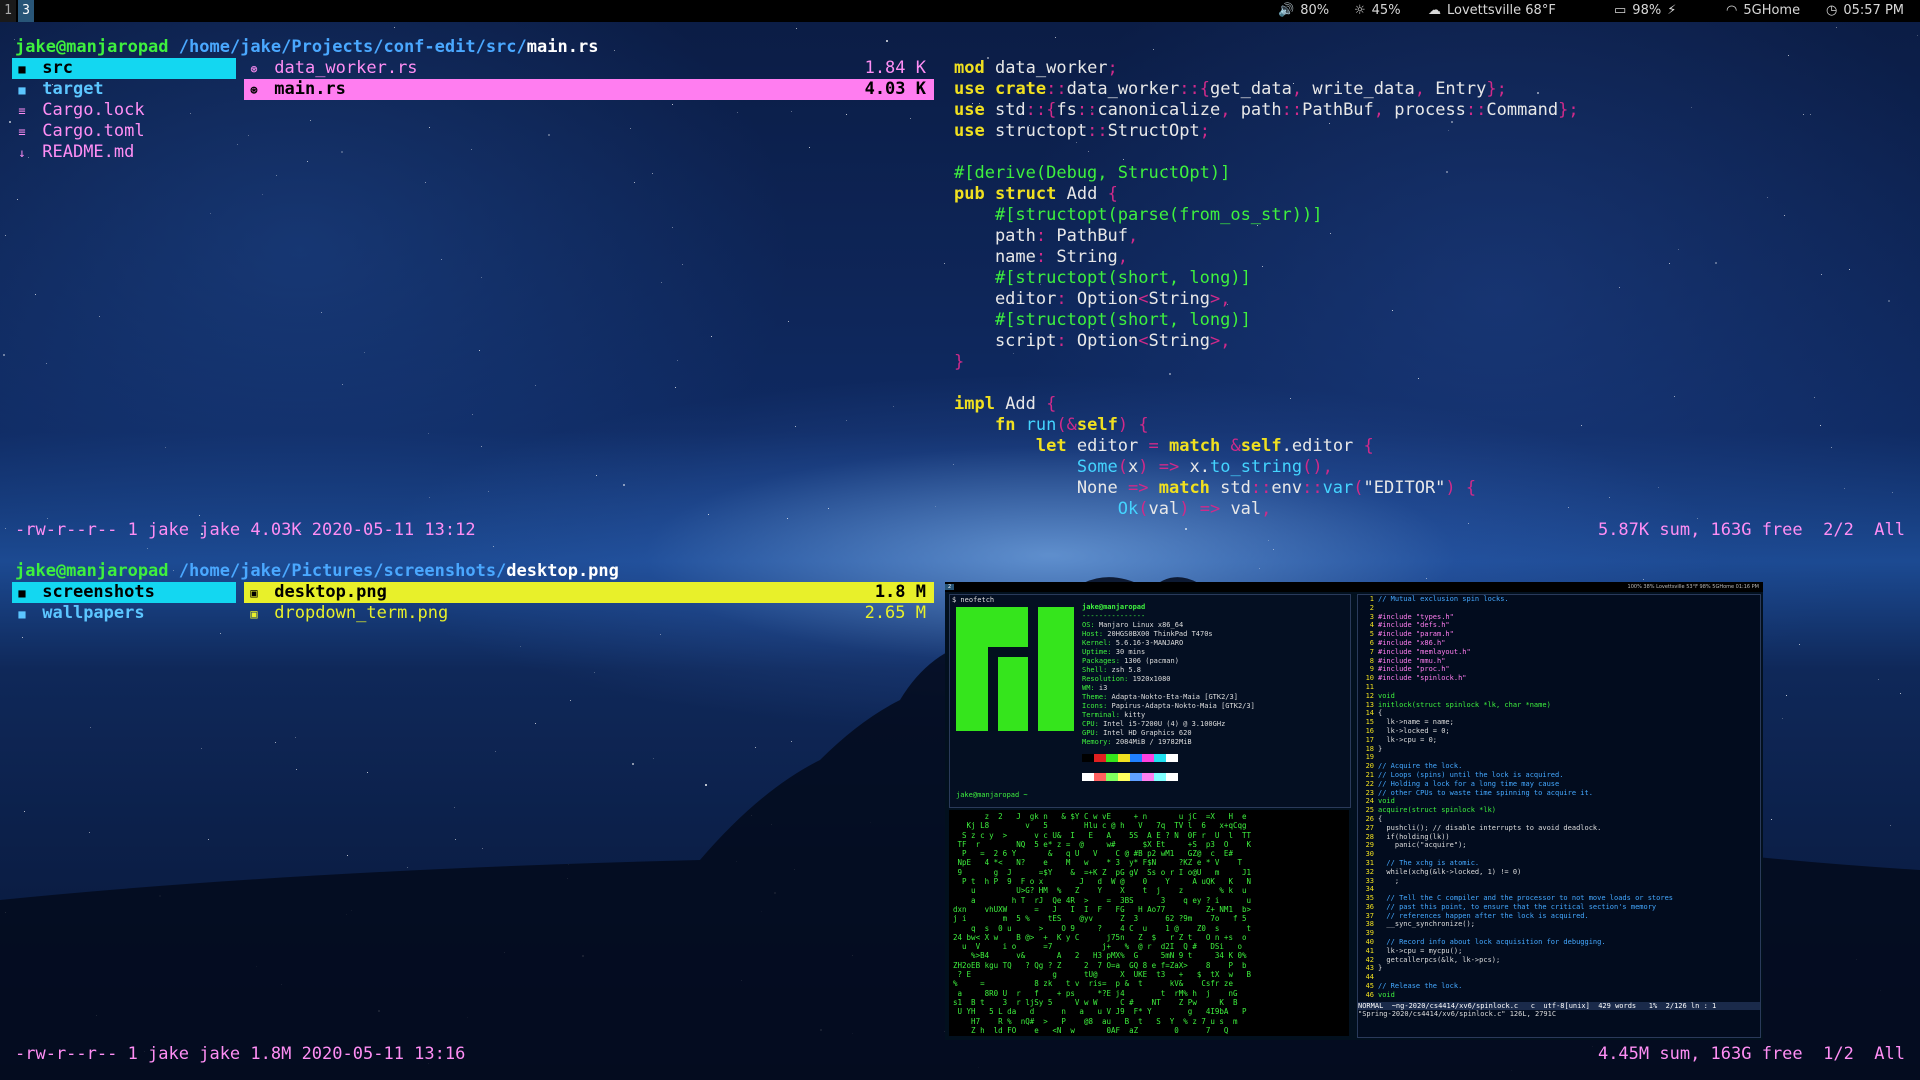 The height and width of the screenshot is (1080, 1920). Describe the element at coordinates (1369, 977) in the screenshot. I see `vim-line: 44` at that location.